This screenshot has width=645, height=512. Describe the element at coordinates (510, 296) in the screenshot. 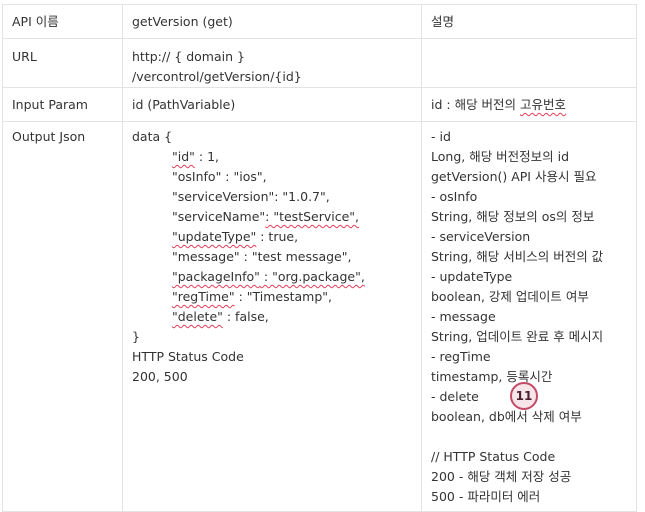

I see `description-line: boolean, 강제 업데이트 여부` at that location.